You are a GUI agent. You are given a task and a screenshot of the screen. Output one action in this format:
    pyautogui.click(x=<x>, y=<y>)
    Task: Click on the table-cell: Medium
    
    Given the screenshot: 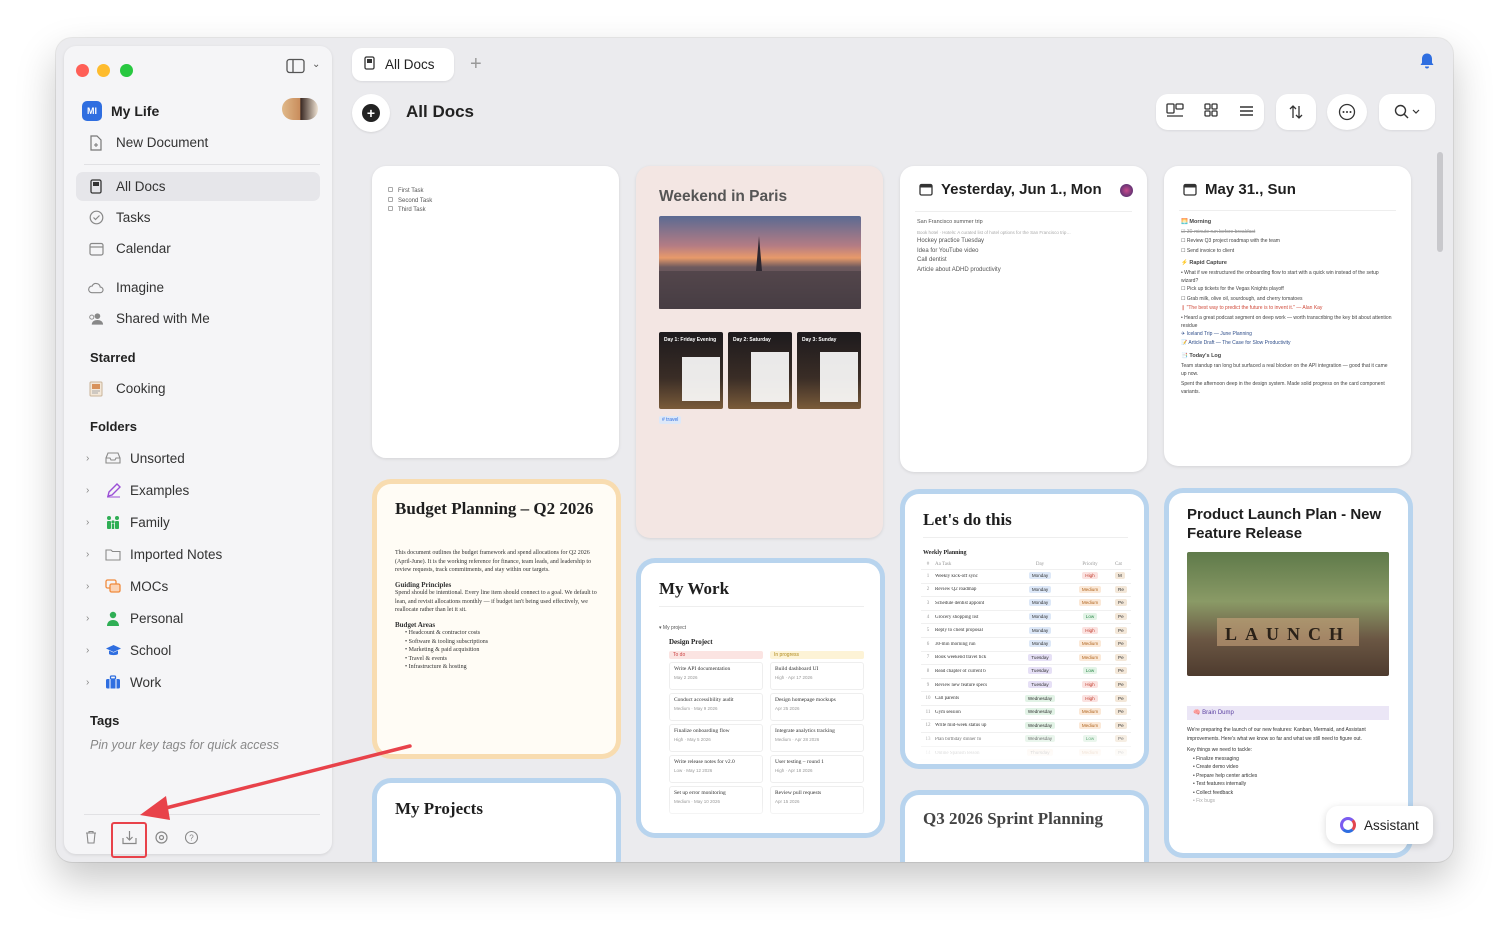 What is the action you would take?
    pyautogui.click(x=1090, y=725)
    